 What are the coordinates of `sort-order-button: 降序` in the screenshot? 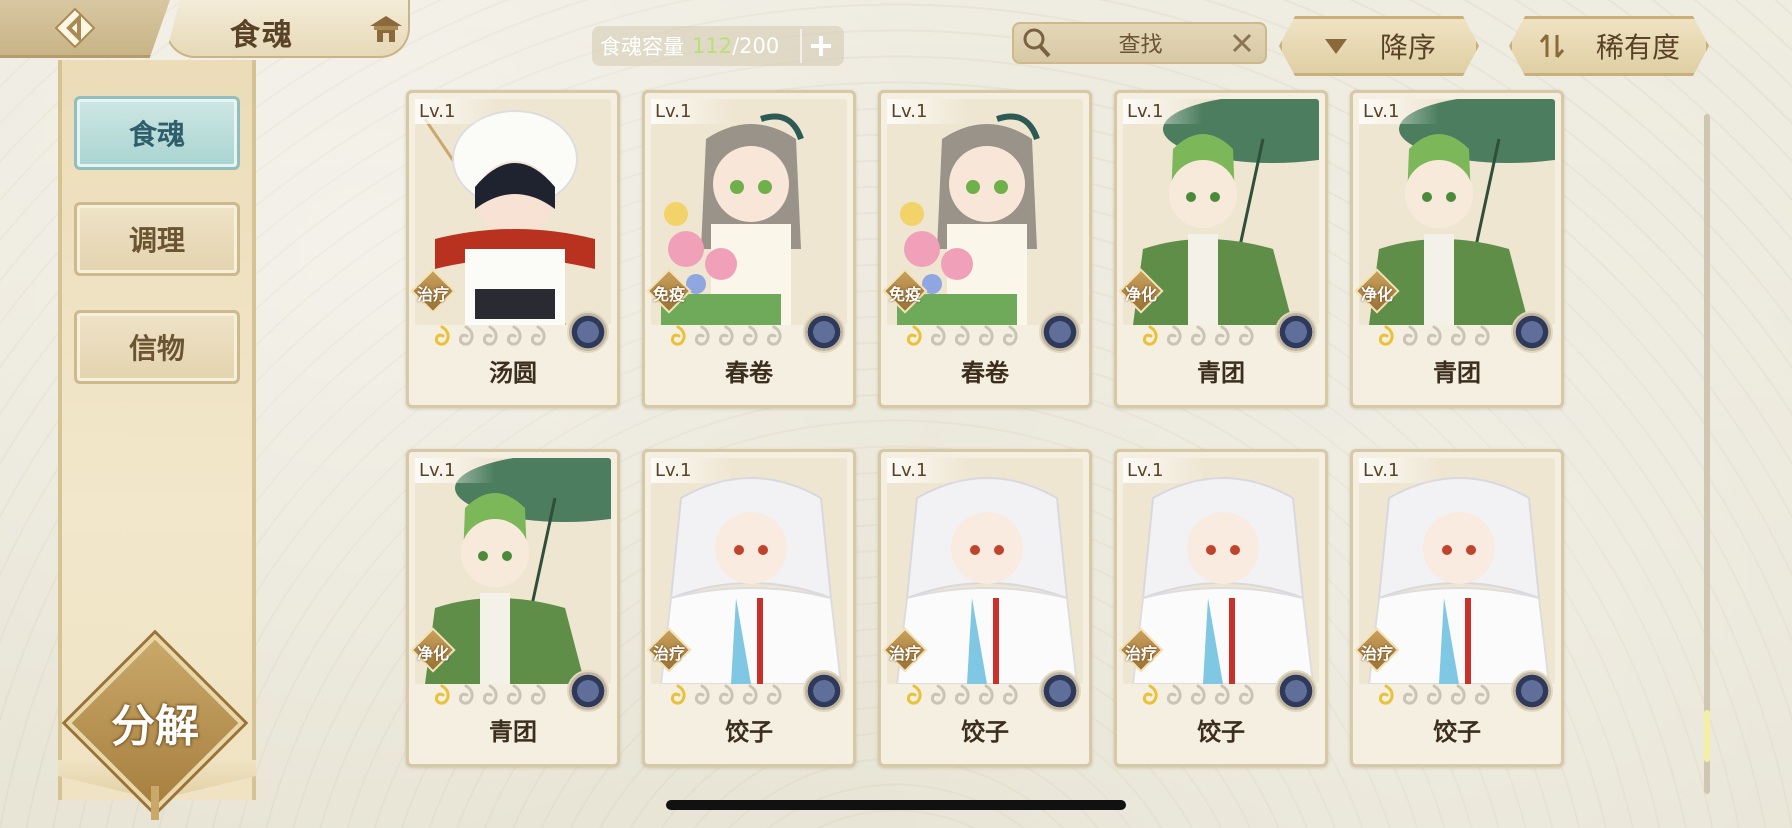 It's located at (1379, 46).